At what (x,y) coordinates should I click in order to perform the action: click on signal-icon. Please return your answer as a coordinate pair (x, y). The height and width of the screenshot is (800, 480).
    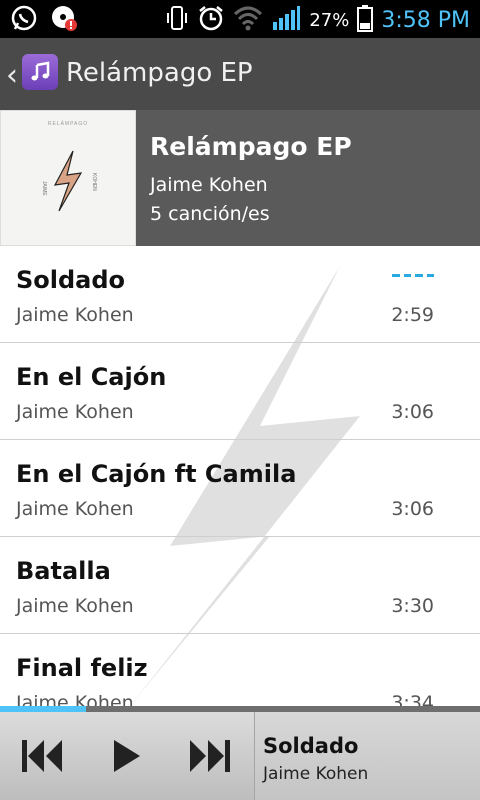
    Looking at the image, I should click on (286, 20).